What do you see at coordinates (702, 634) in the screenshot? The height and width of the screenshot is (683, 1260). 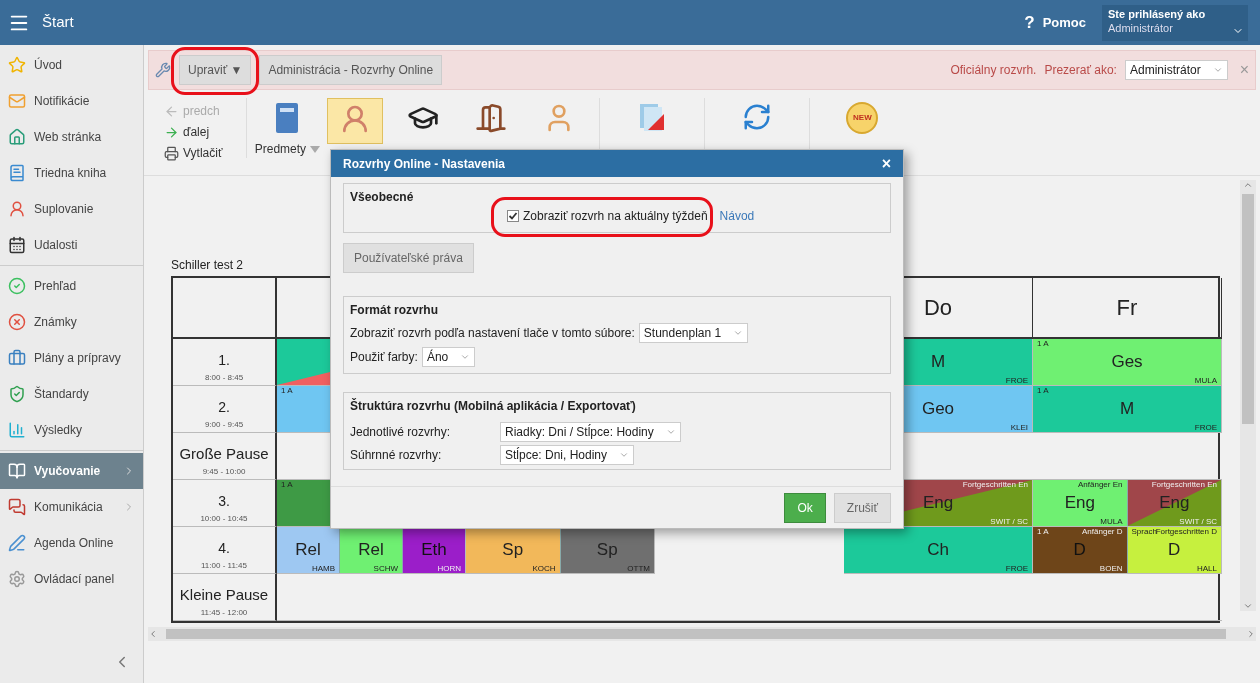 I see `horizontal-scrollbar` at bounding box center [702, 634].